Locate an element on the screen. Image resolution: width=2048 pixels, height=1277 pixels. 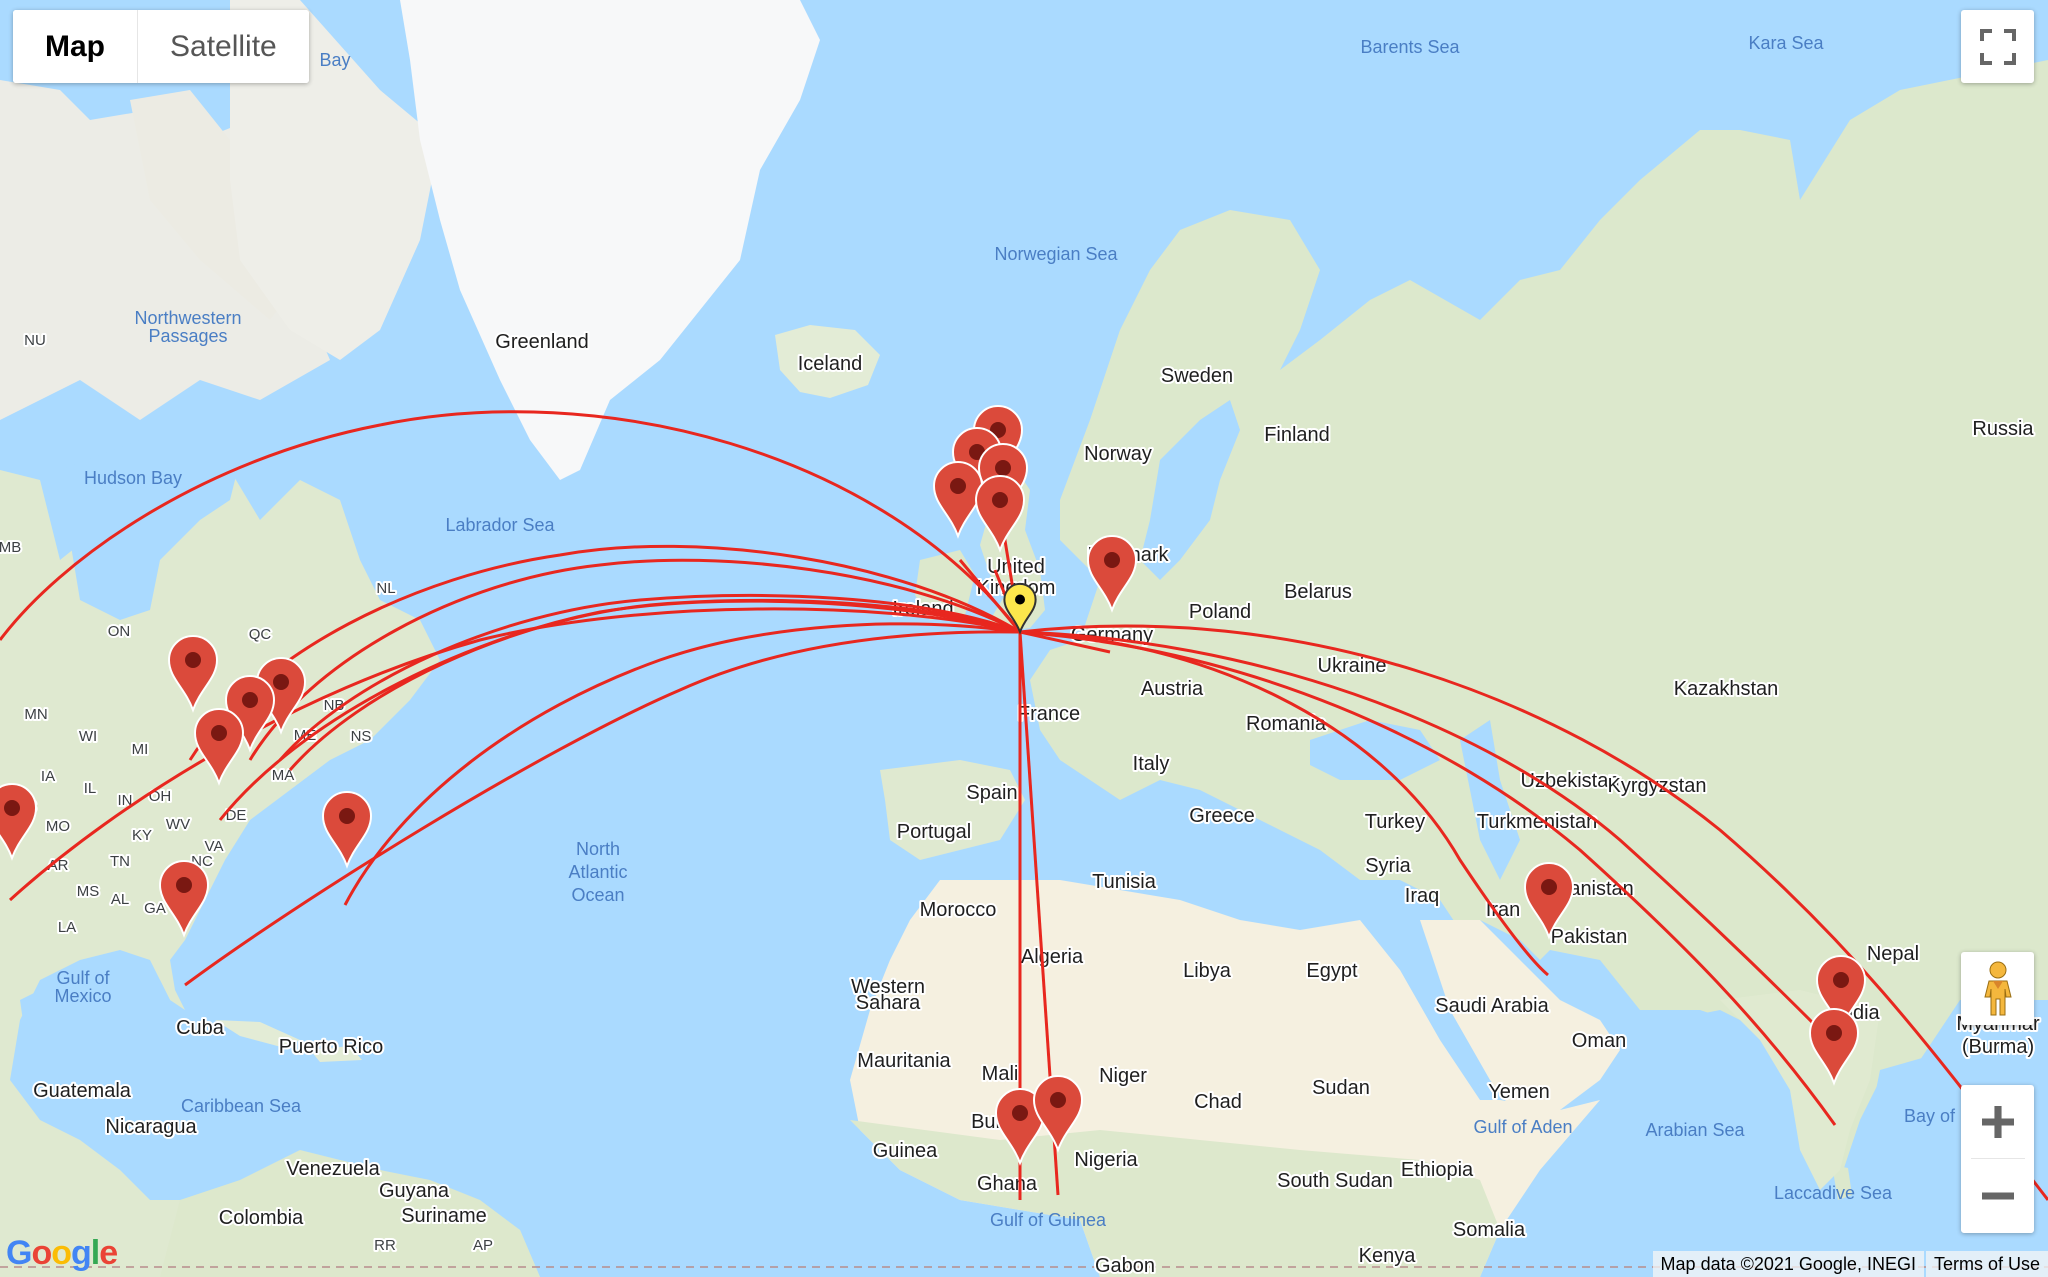
country-label: Morocco is located at coordinates (958, 910).